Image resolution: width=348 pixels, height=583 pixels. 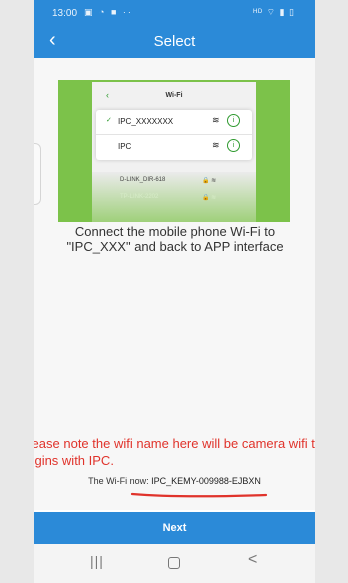 What do you see at coordinates (97, 561) in the screenshot?
I see `recent-apps-icon: |||` at bounding box center [97, 561].